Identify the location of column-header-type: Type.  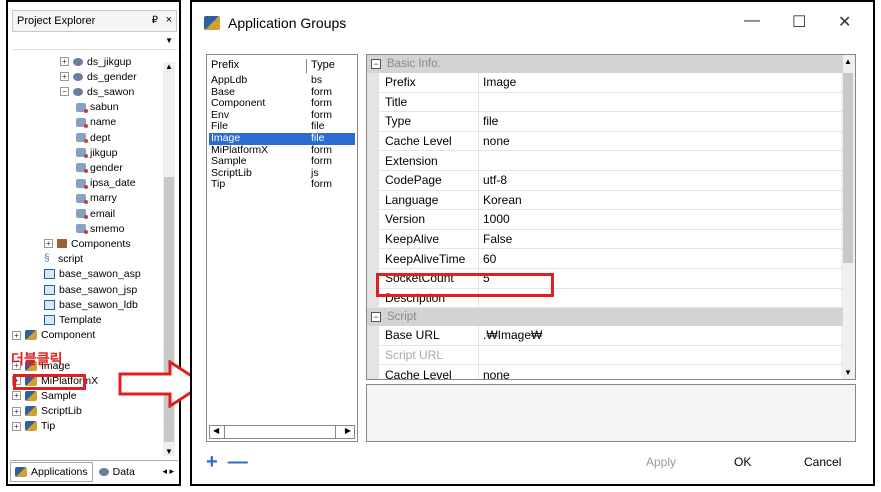
(321, 66).